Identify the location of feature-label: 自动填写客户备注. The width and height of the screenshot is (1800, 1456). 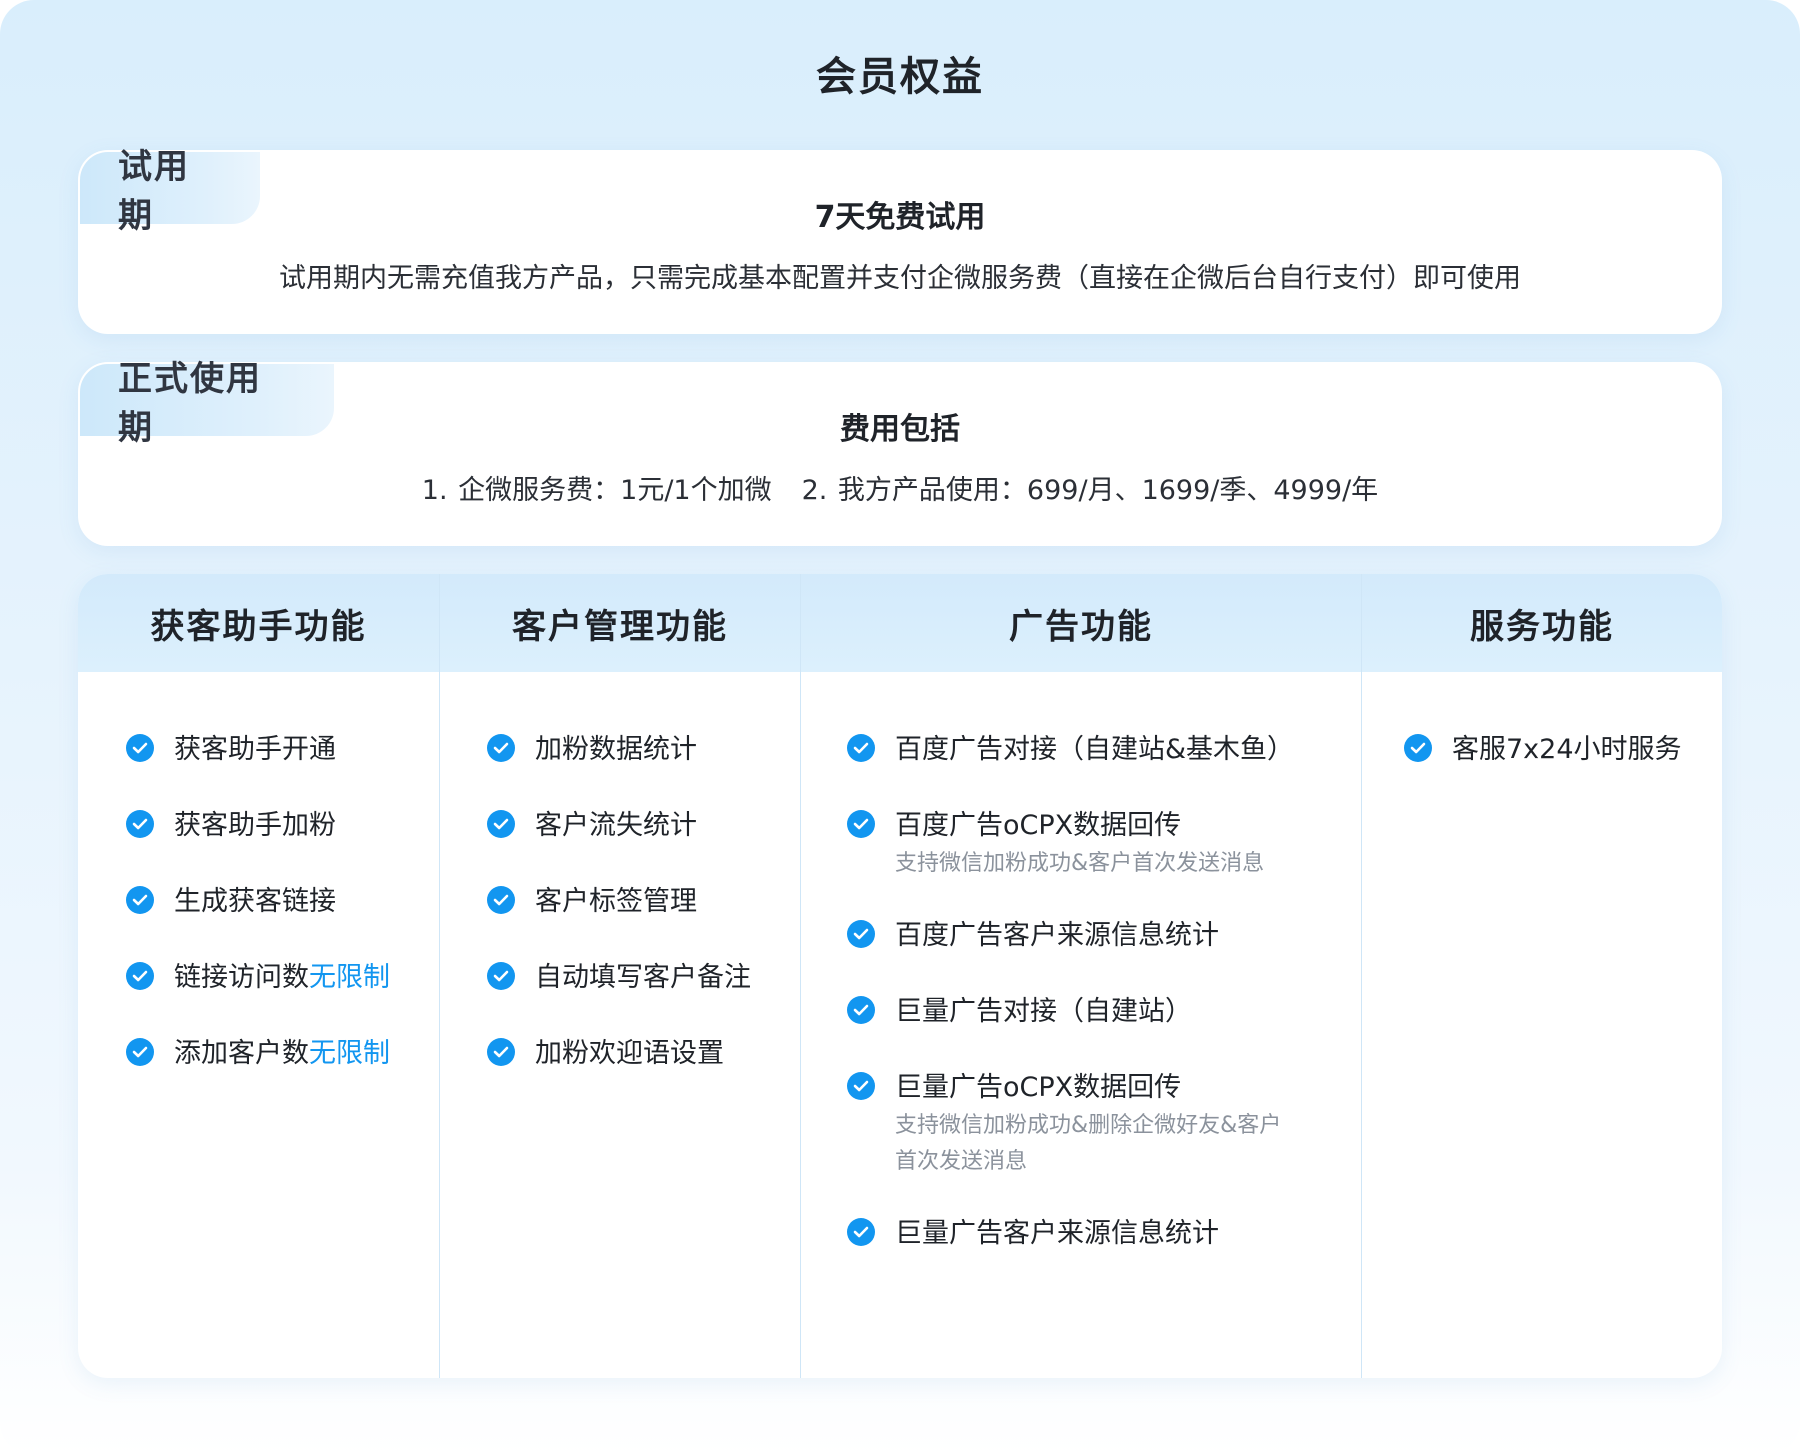
(643, 977).